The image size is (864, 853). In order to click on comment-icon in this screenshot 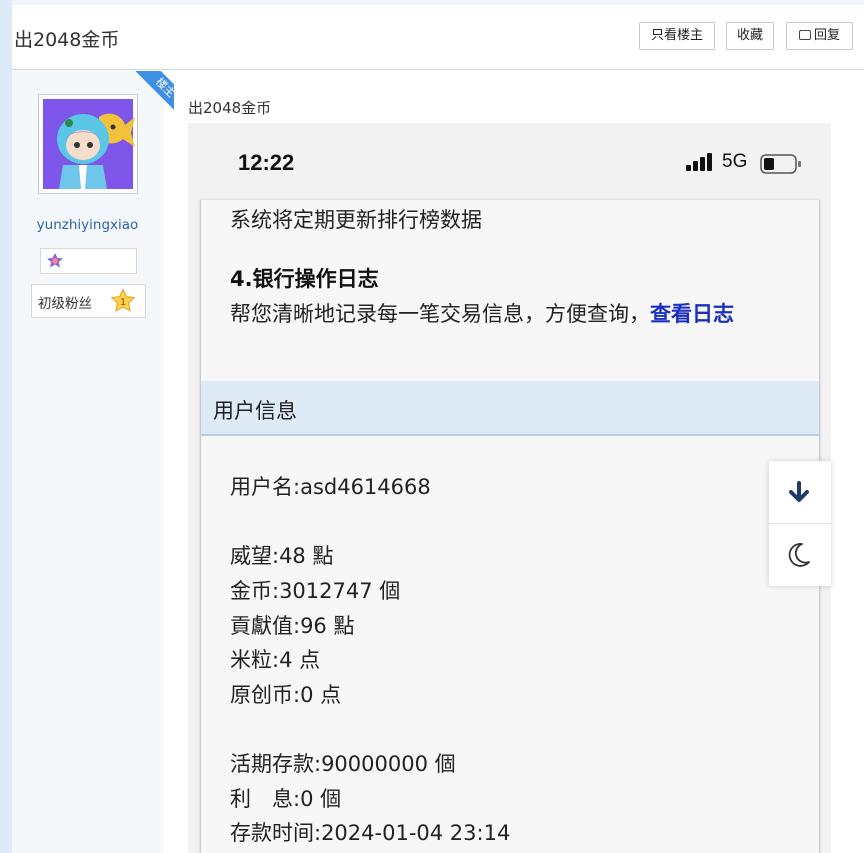, I will do `click(804, 35)`.